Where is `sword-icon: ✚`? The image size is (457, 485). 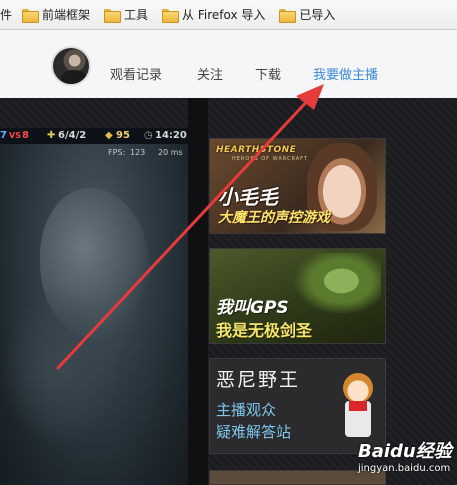
sword-icon: ✚ is located at coordinates (51, 135).